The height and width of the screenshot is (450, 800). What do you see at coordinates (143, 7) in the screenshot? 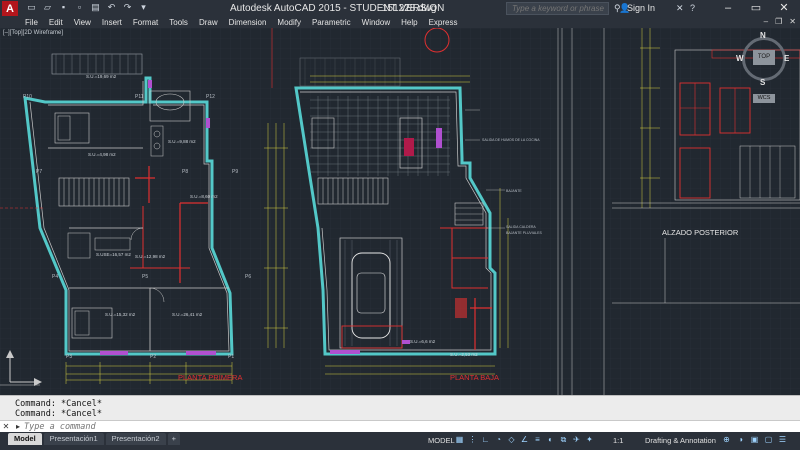
I see `dropdown-arrow-icon: ▾` at bounding box center [143, 7].